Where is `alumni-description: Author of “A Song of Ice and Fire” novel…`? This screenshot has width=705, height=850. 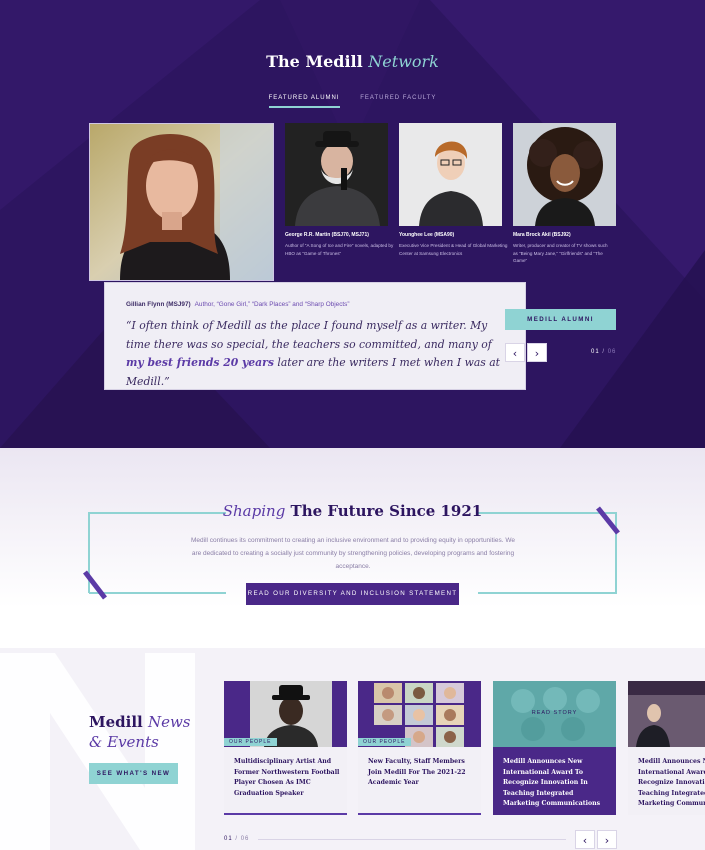 alumni-description: Author of “A Song of Ice and Fire” novel… is located at coordinates (339, 249).